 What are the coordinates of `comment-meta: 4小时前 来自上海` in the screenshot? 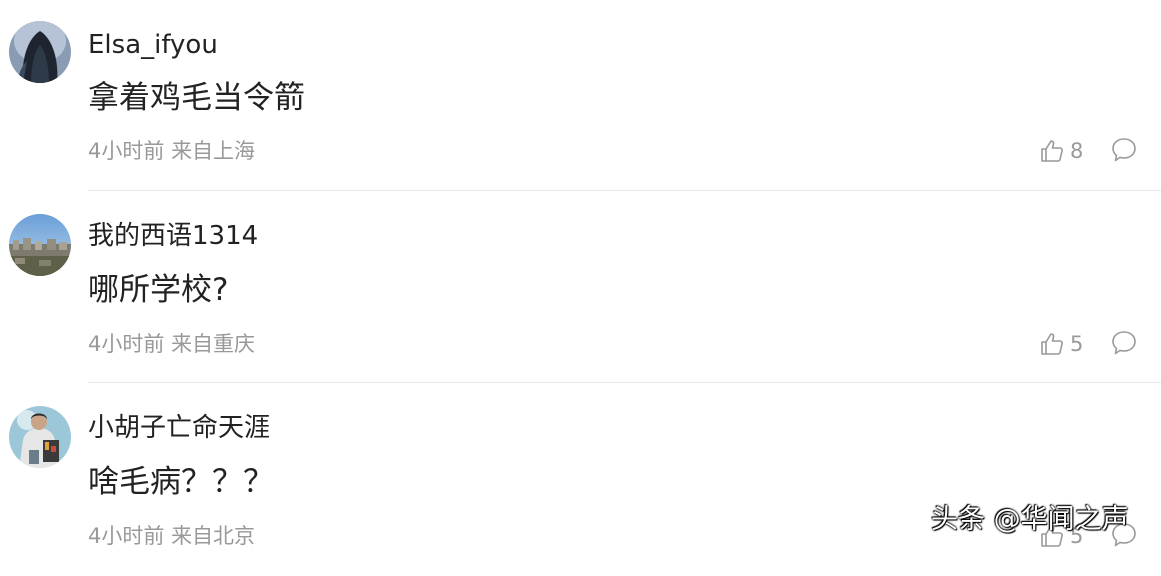 It's located at (171, 151).